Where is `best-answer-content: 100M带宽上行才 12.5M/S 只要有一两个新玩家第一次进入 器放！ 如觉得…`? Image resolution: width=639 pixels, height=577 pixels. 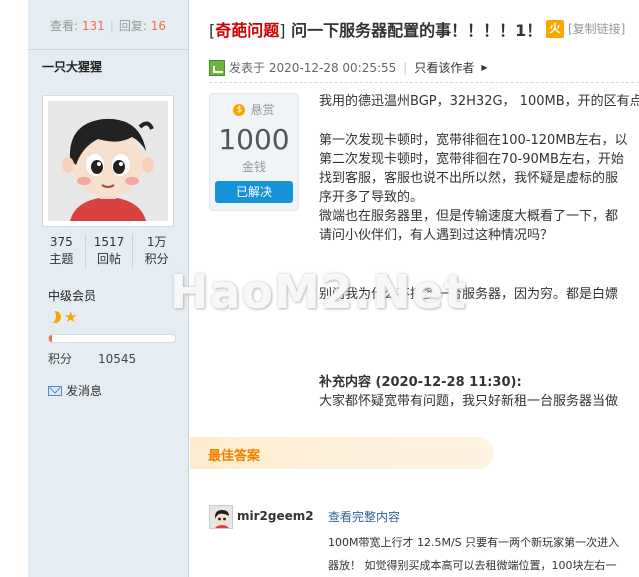
best-answer-content: 100M带宽上行才 12.5M/S 只要有一两个新玩家第一次进入 器放！ 如觉得… is located at coordinates (483, 554).